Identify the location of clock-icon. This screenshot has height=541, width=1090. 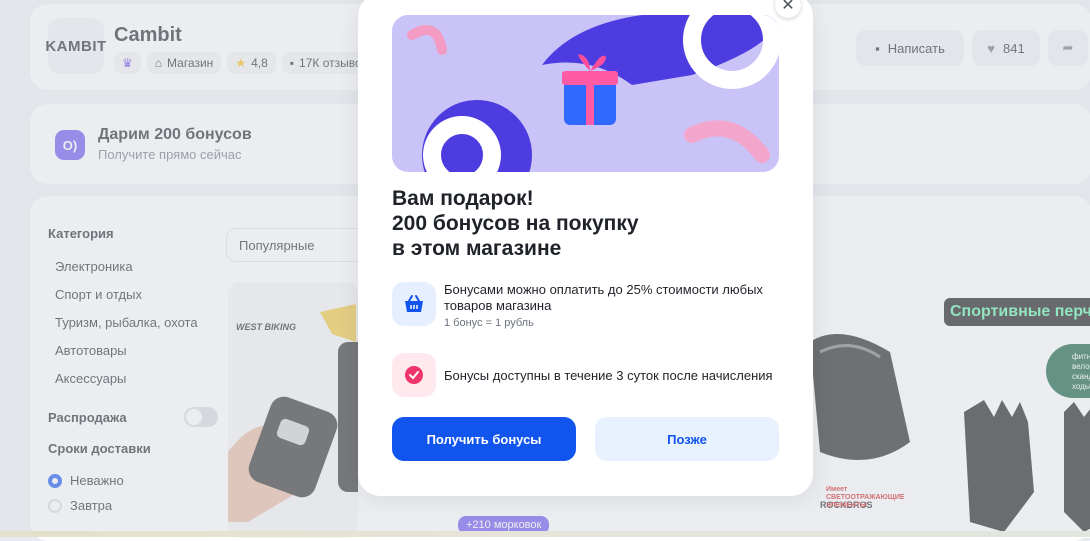
(414, 375).